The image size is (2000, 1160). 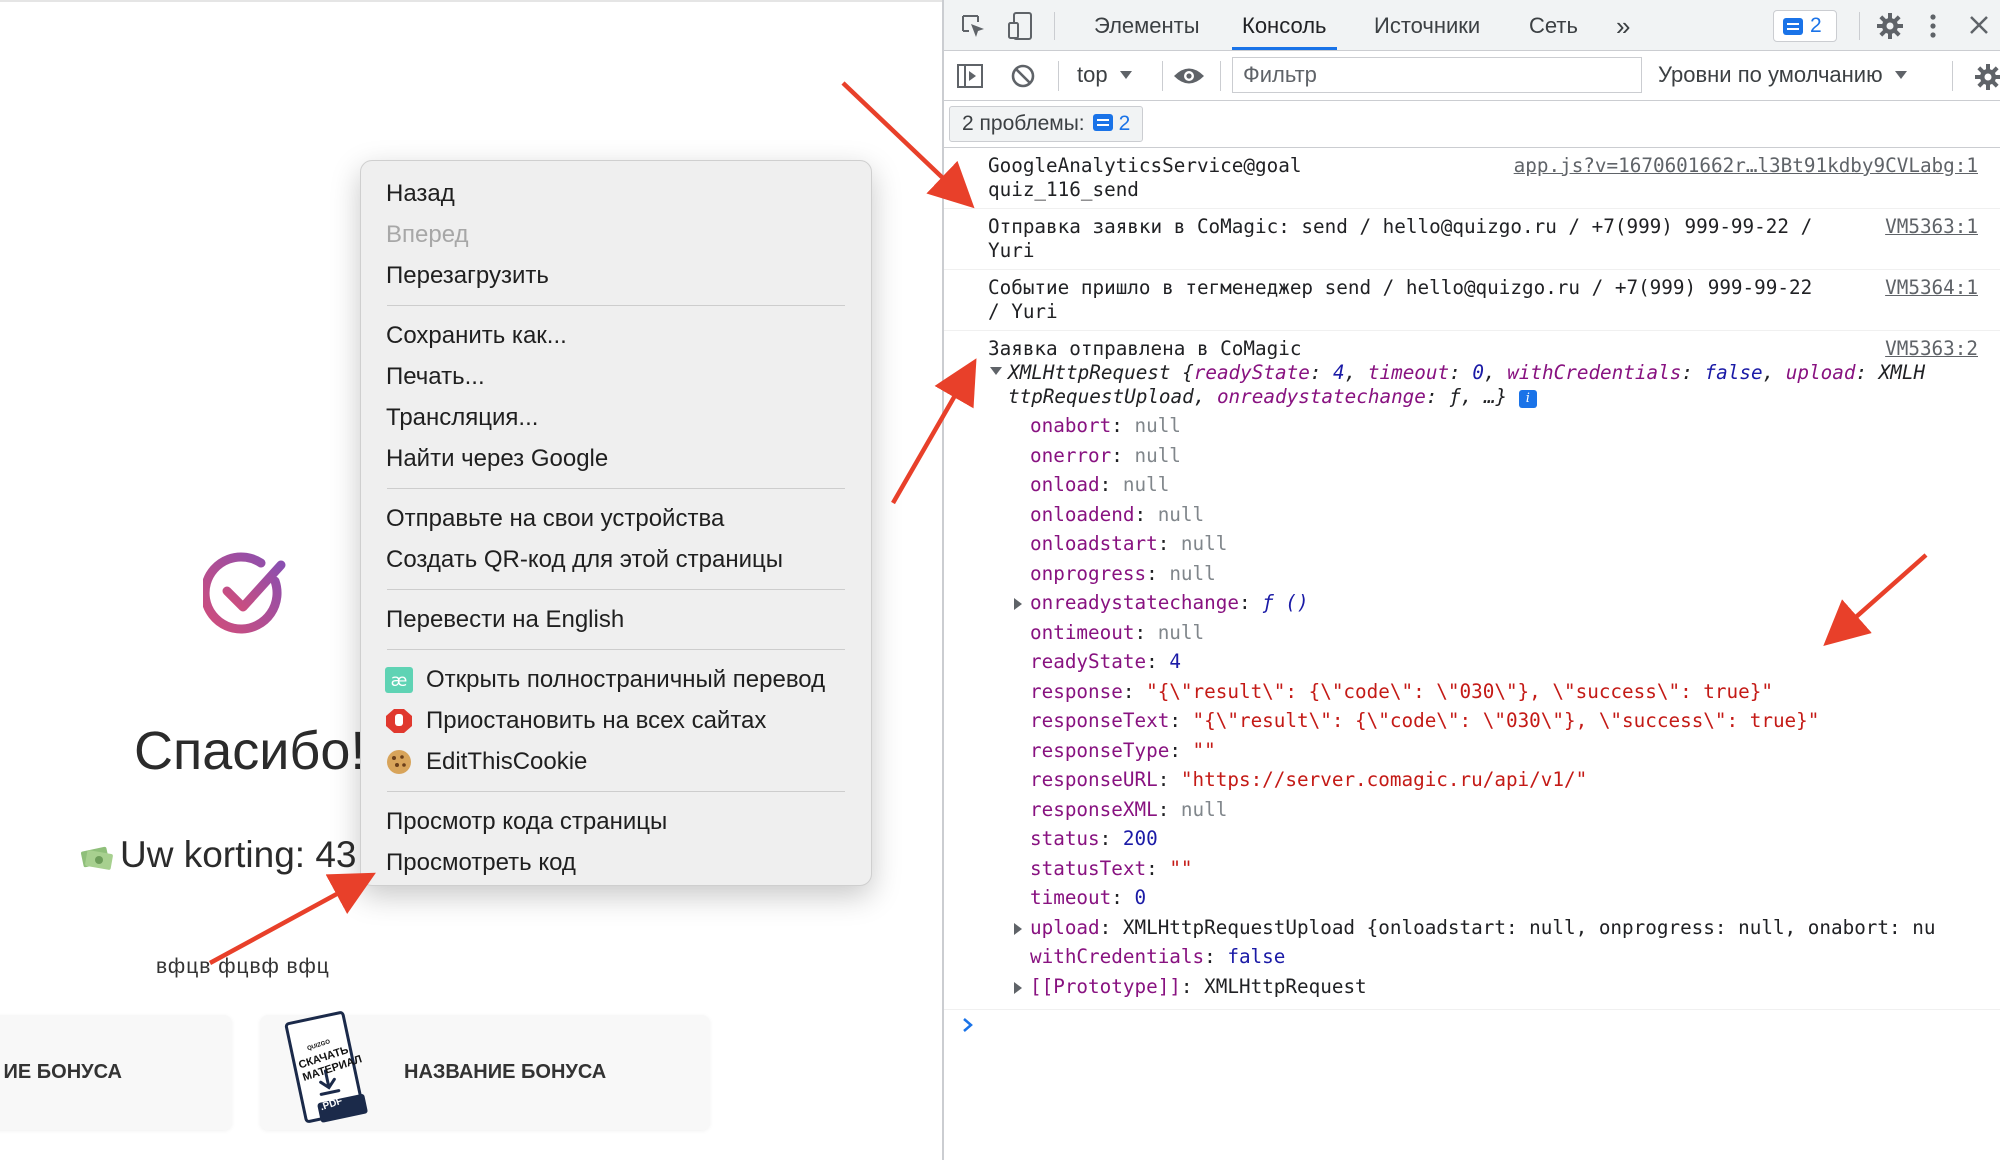 I want to click on object-property: onload: null, so click(x=1100, y=484).